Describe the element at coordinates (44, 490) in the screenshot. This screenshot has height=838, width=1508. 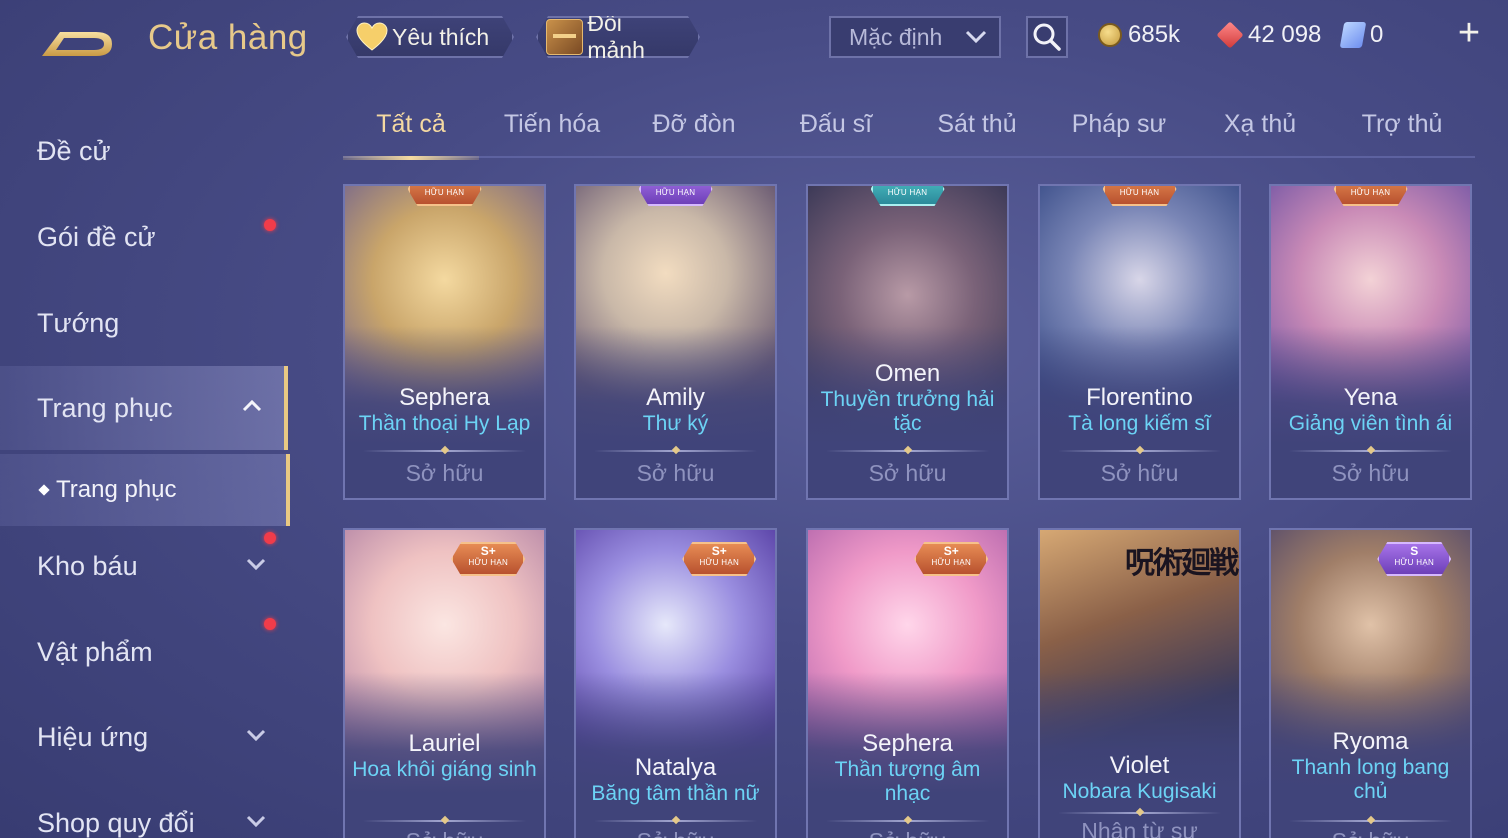
I see `bullet-icon` at that location.